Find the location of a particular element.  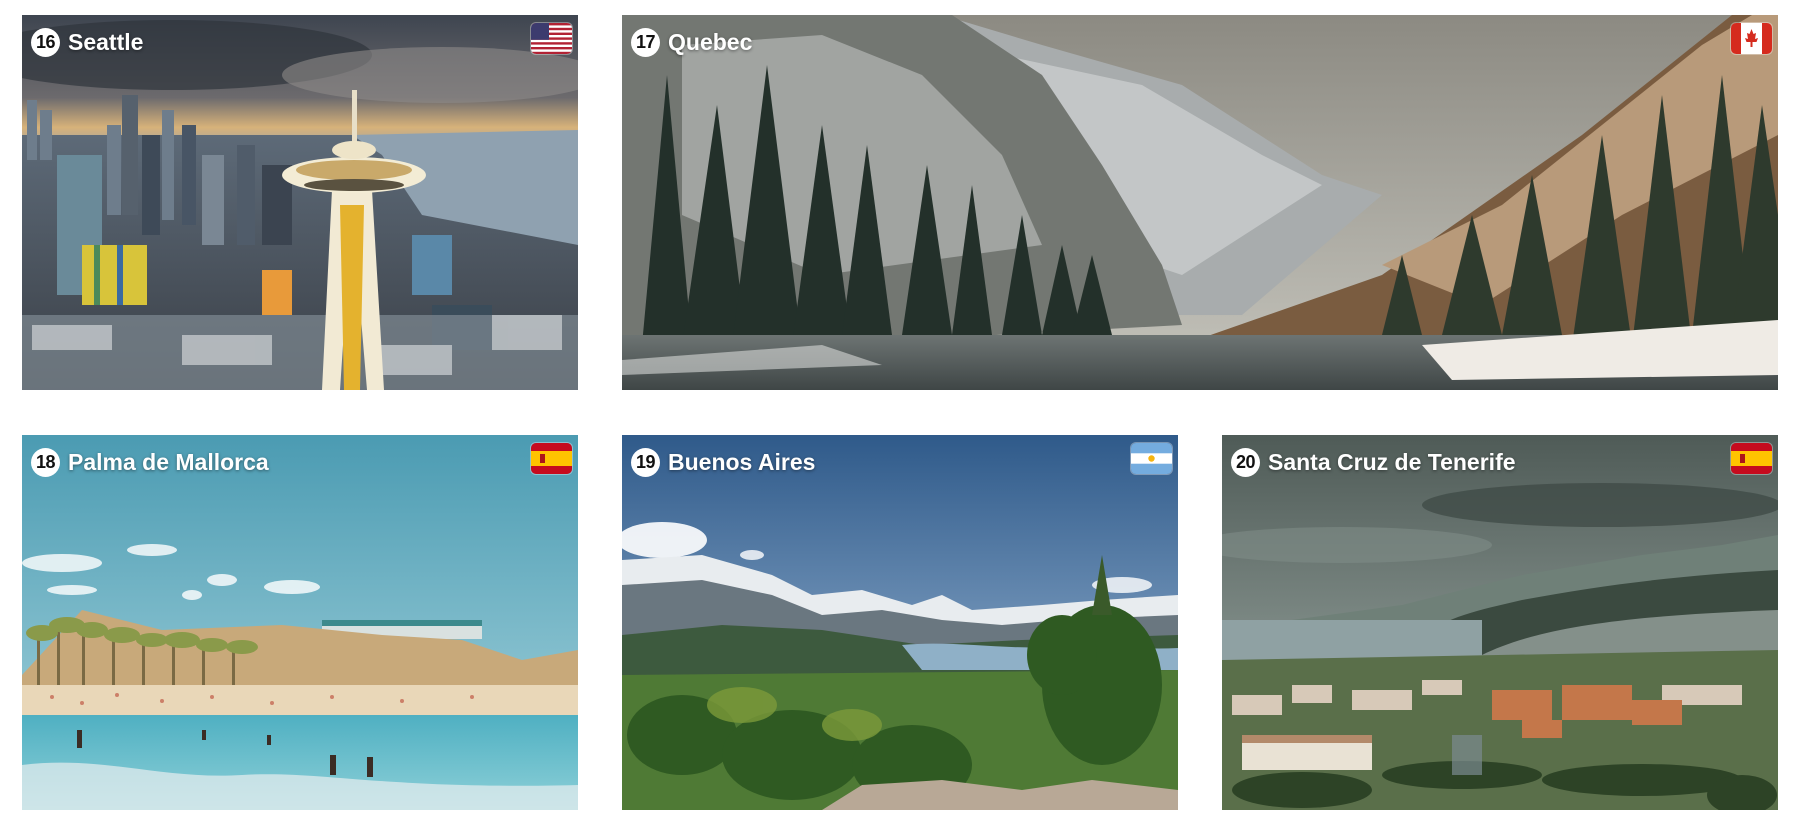

destination-card-palma-de-mallorca: 18 Palma de Mallorca is located at coordinates (300, 622).